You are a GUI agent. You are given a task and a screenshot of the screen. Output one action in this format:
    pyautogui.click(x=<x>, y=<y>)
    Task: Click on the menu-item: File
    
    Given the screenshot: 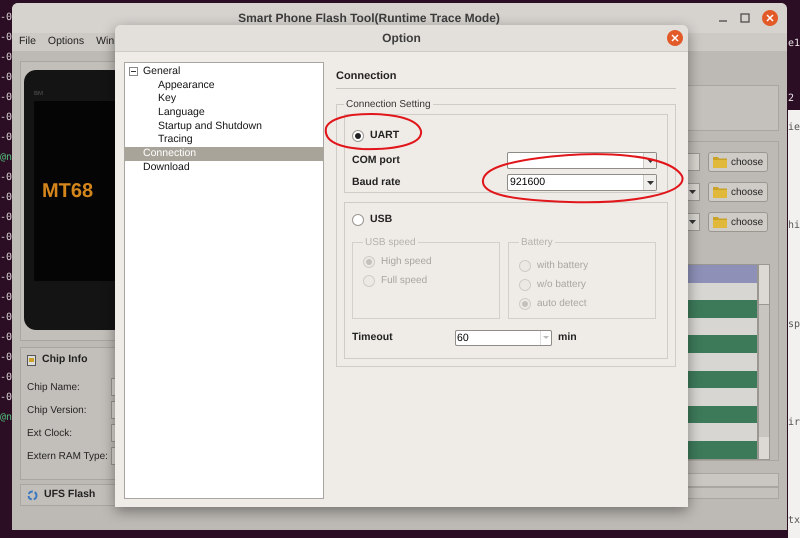 What is the action you would take?
    pyautogui.click(x=27, y=42)
    